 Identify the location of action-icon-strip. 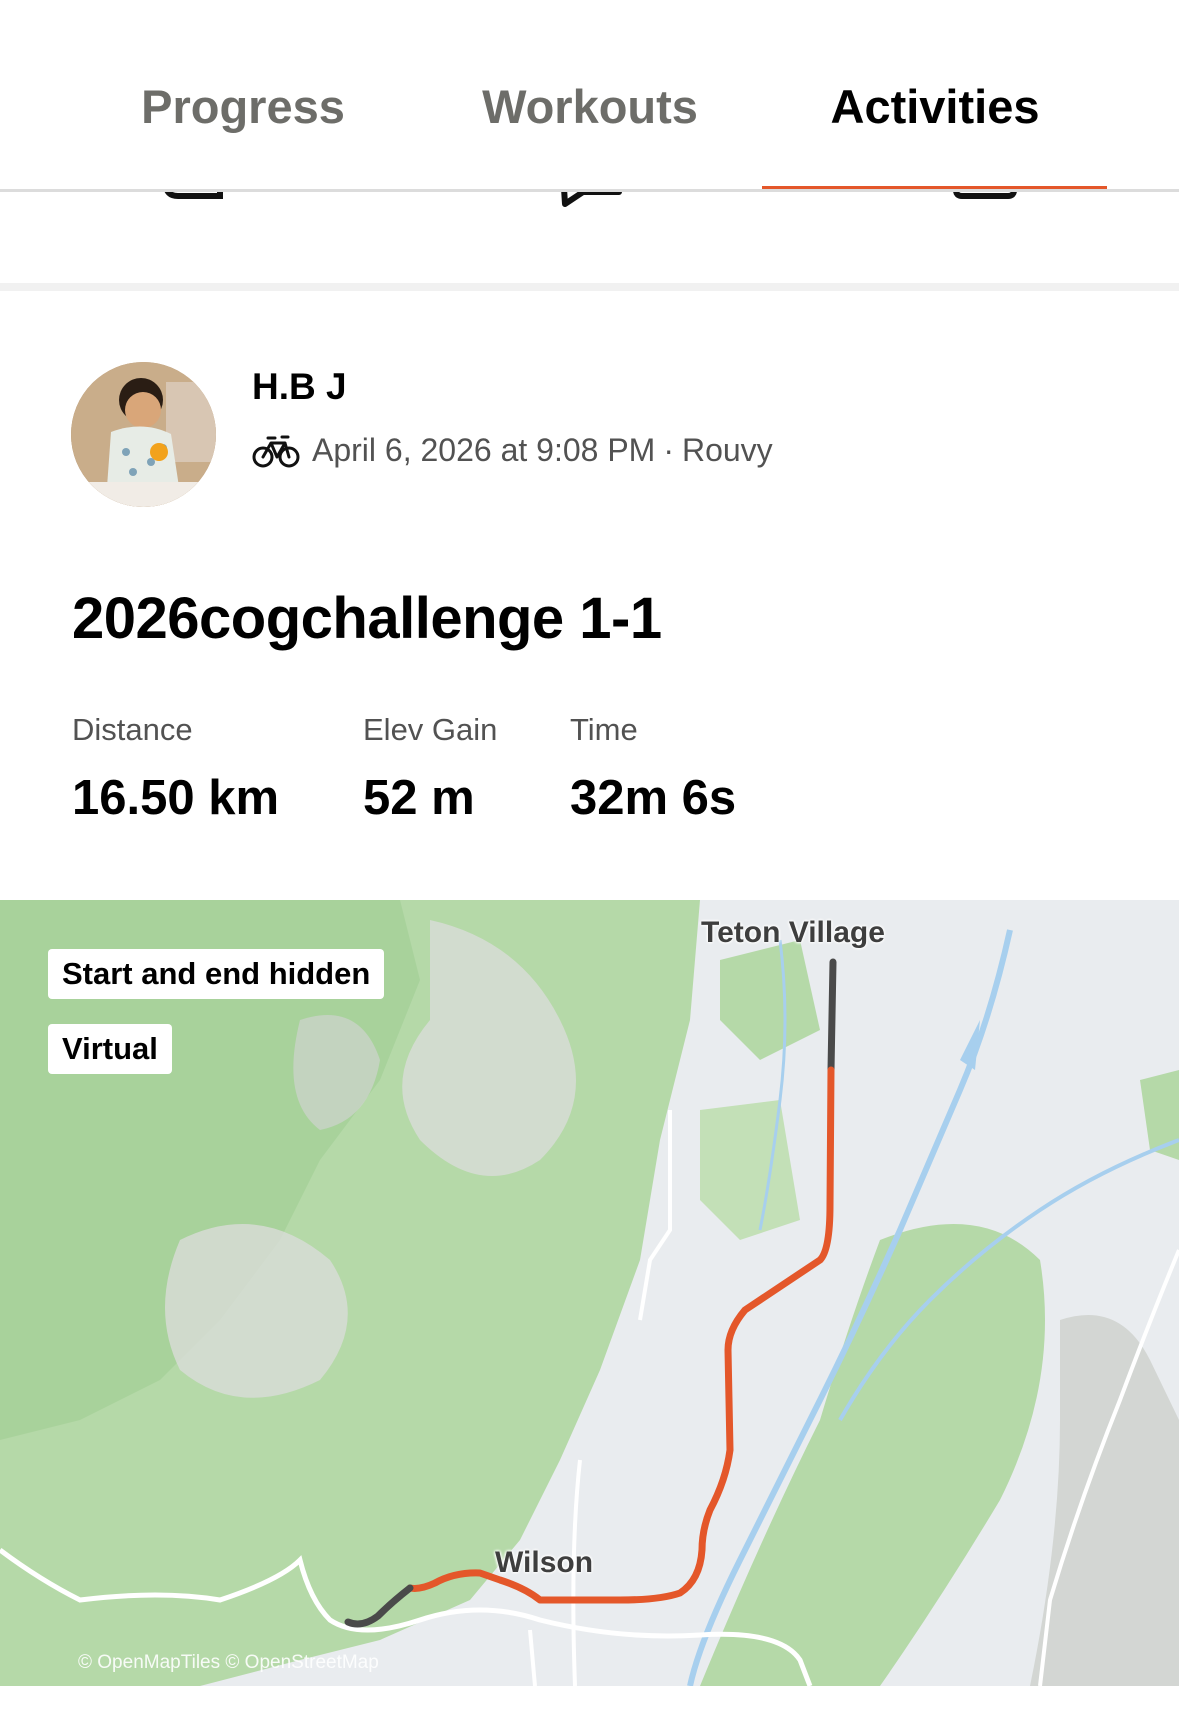
(589, 237).